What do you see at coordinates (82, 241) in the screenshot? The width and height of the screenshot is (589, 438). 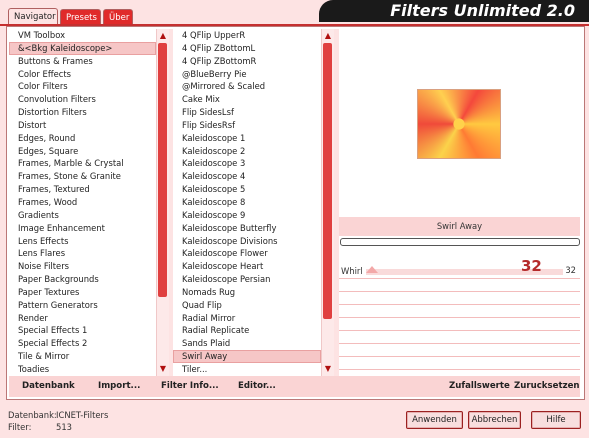 I see `list-item: Lens Effects` at bounding box center [82, 241].